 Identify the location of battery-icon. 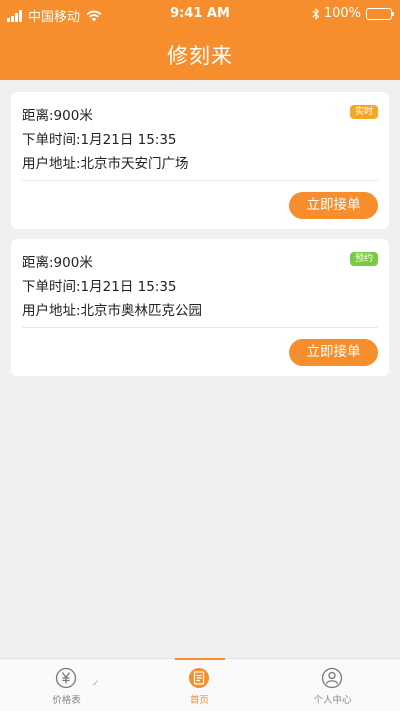
(380, 13).